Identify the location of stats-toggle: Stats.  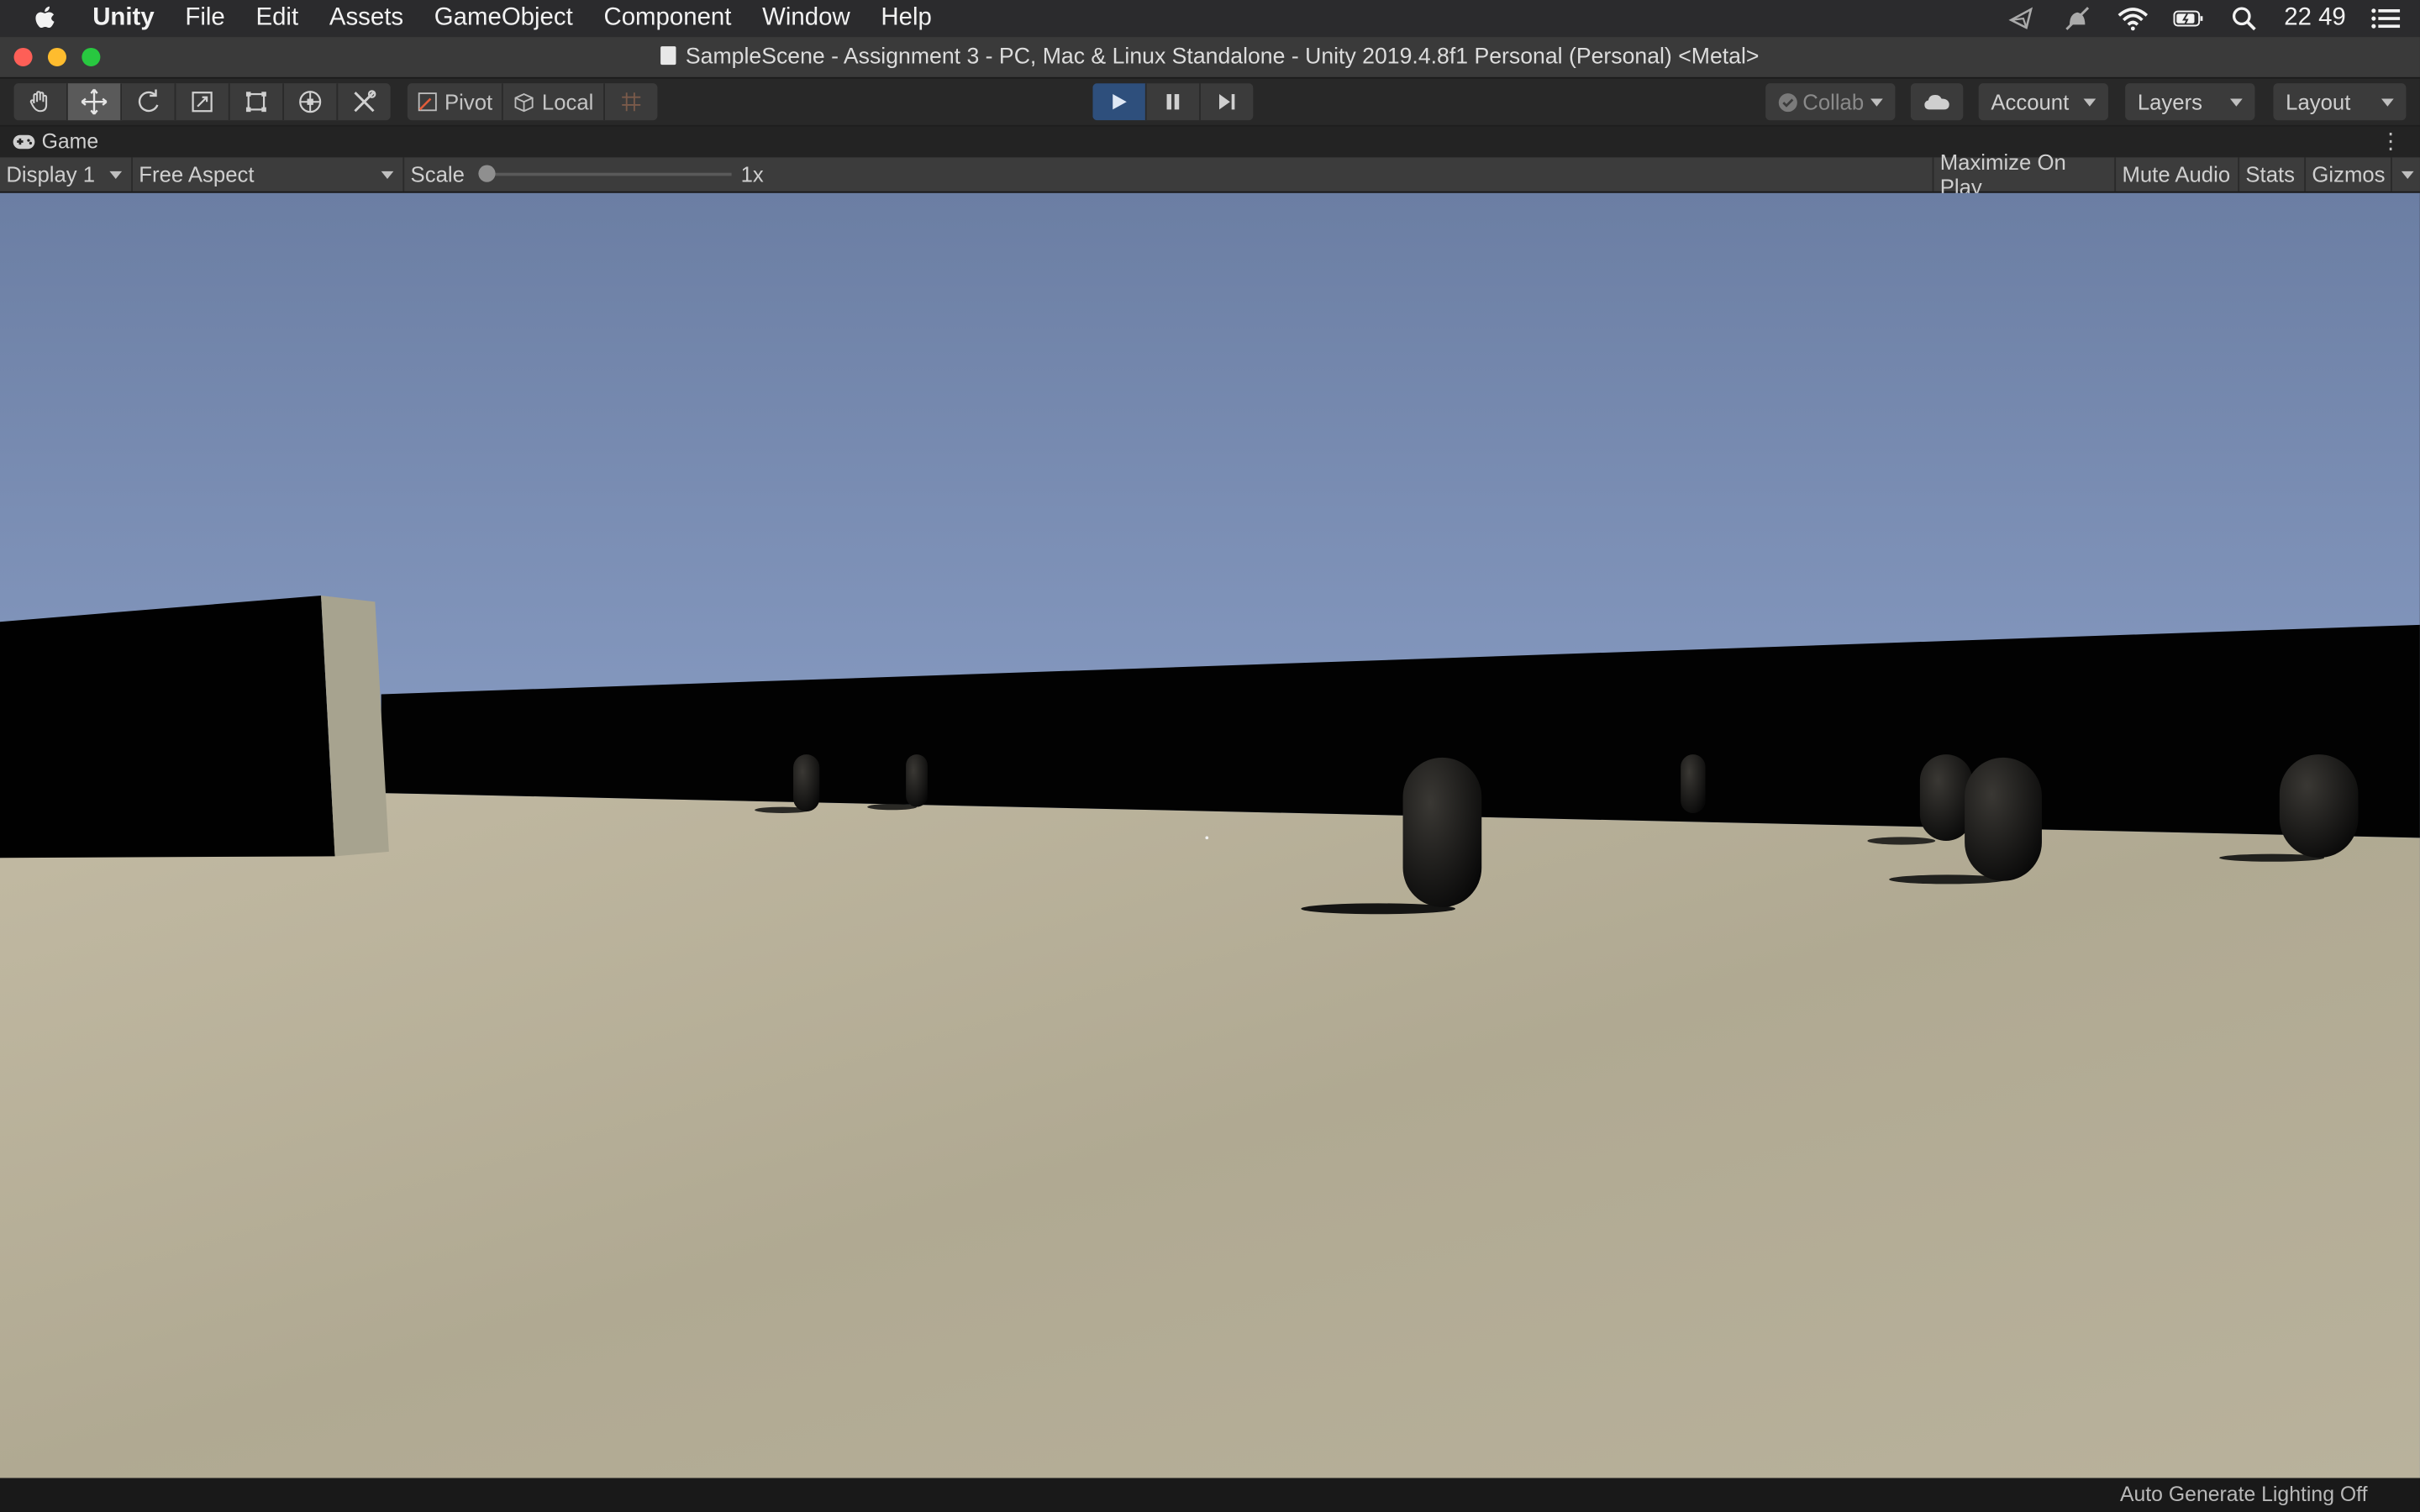
(2273, 174).